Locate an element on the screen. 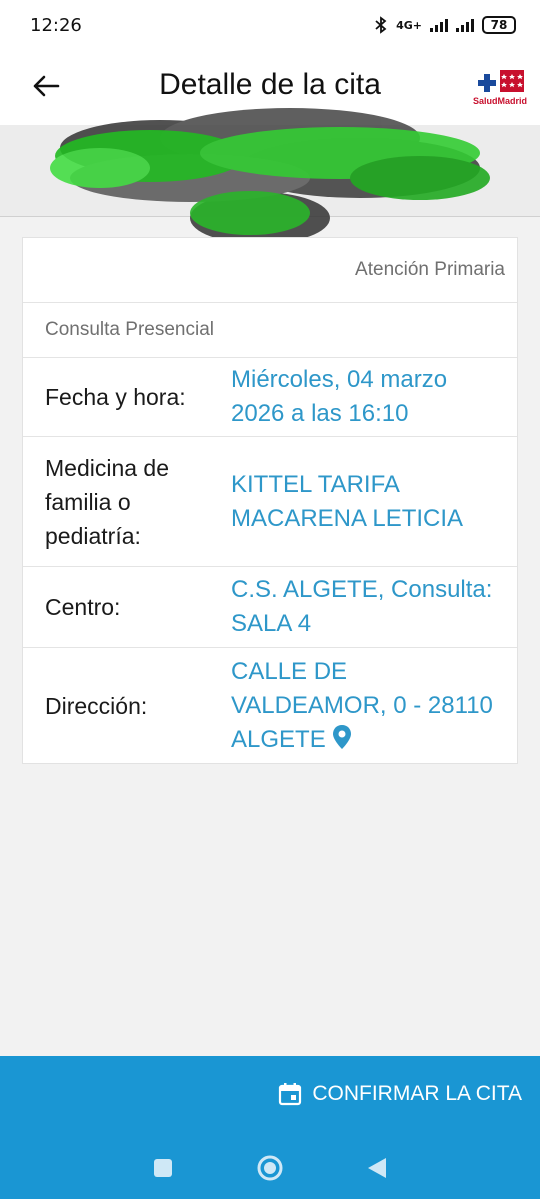  triangle-back-icon is located at coordinates (376, 1168).